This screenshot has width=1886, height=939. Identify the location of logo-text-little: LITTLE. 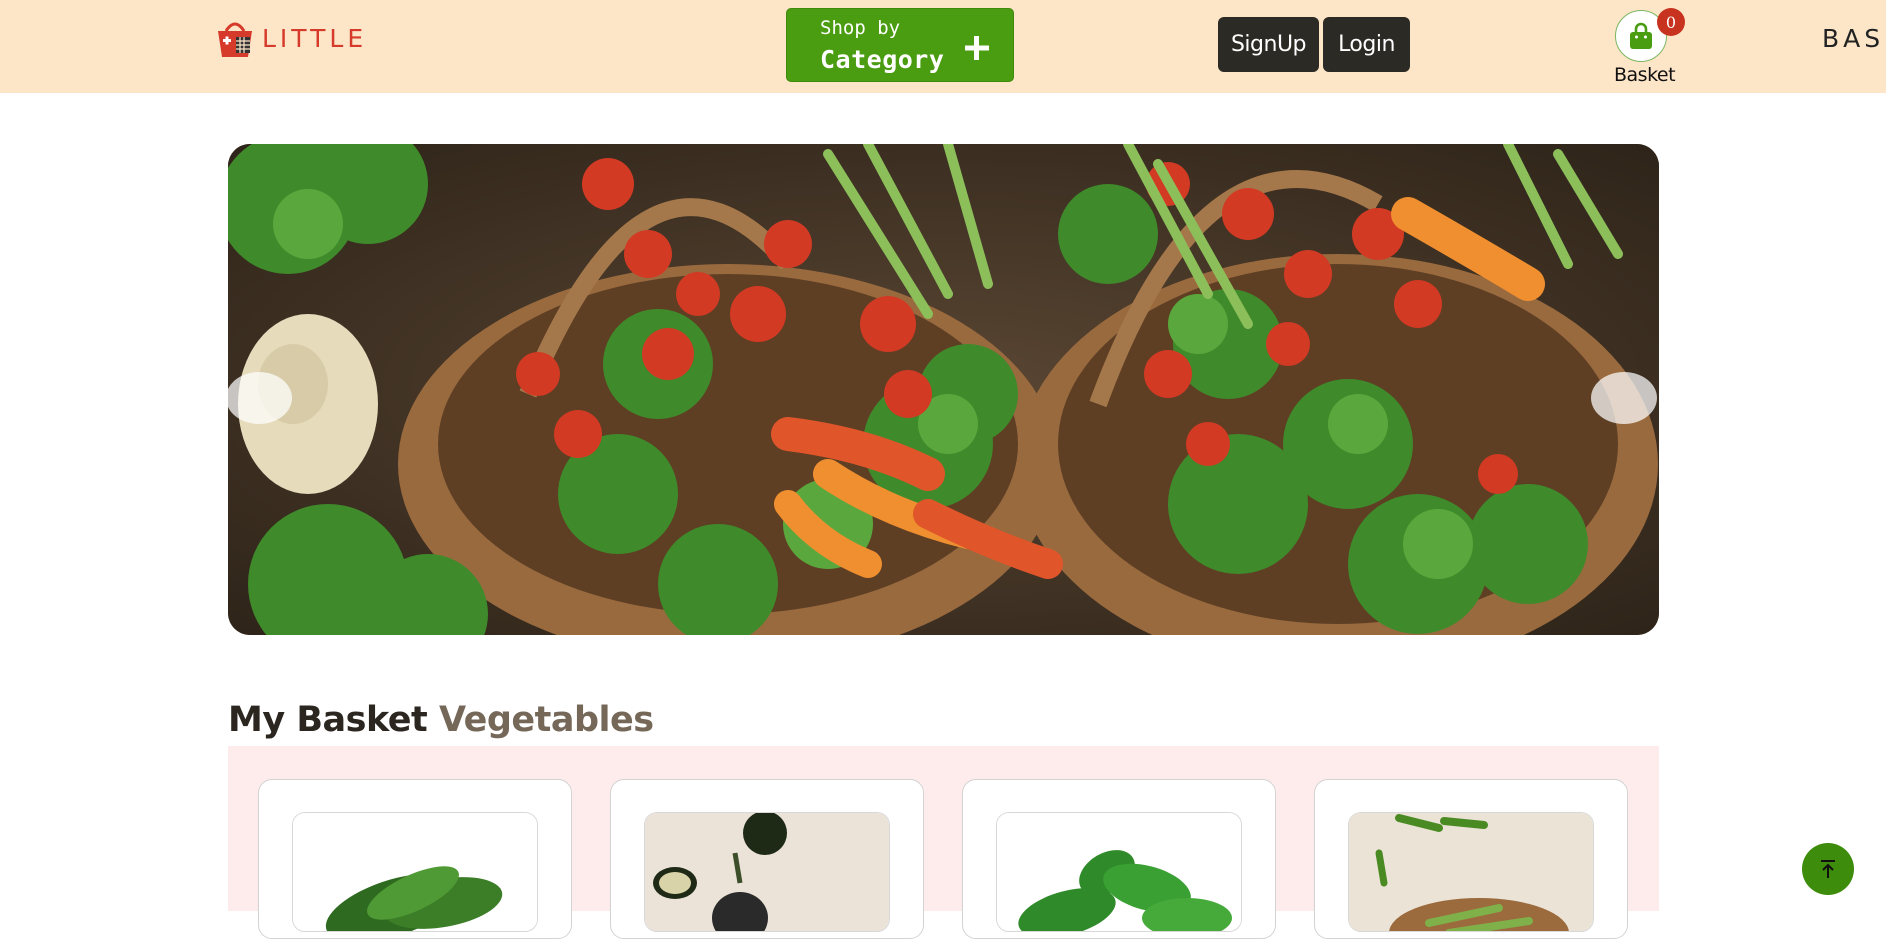
(315, 38).